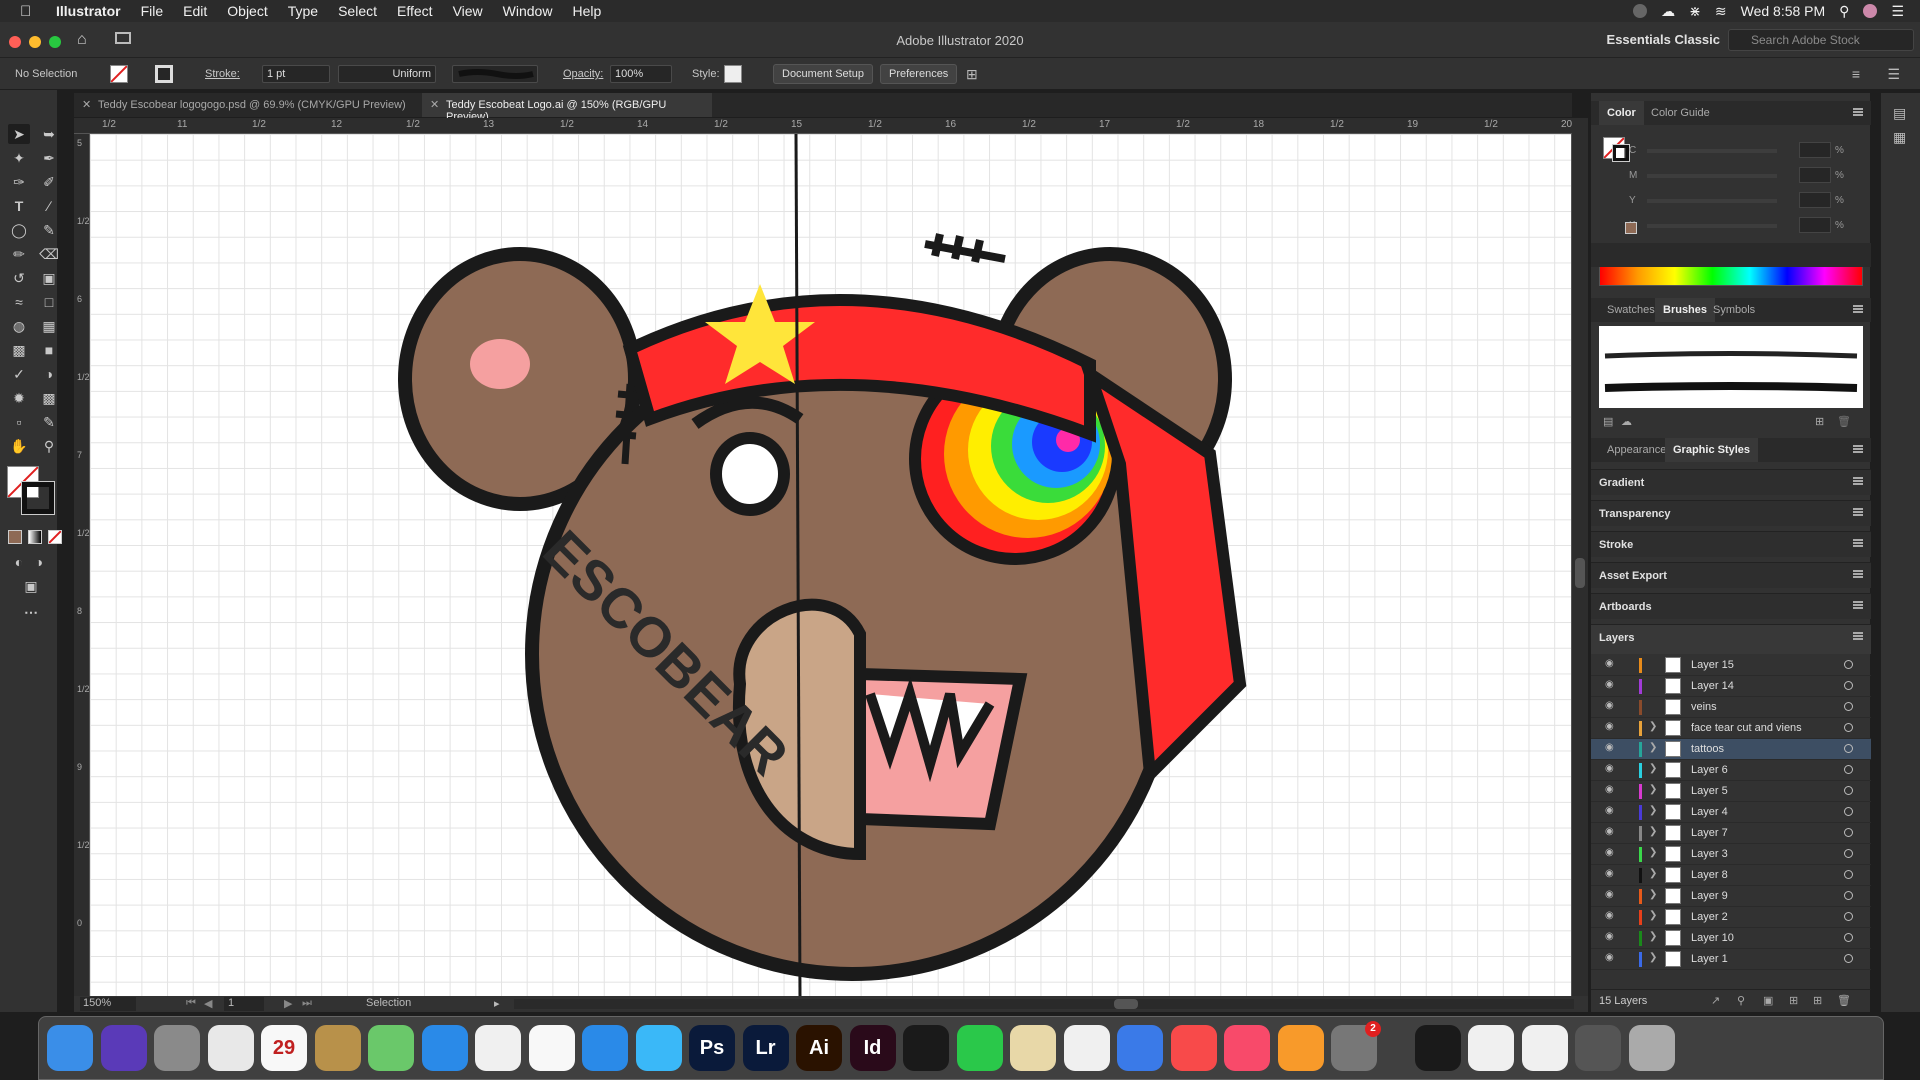  I want to click on blend-tool-icon: ◑, so click(49, 374).